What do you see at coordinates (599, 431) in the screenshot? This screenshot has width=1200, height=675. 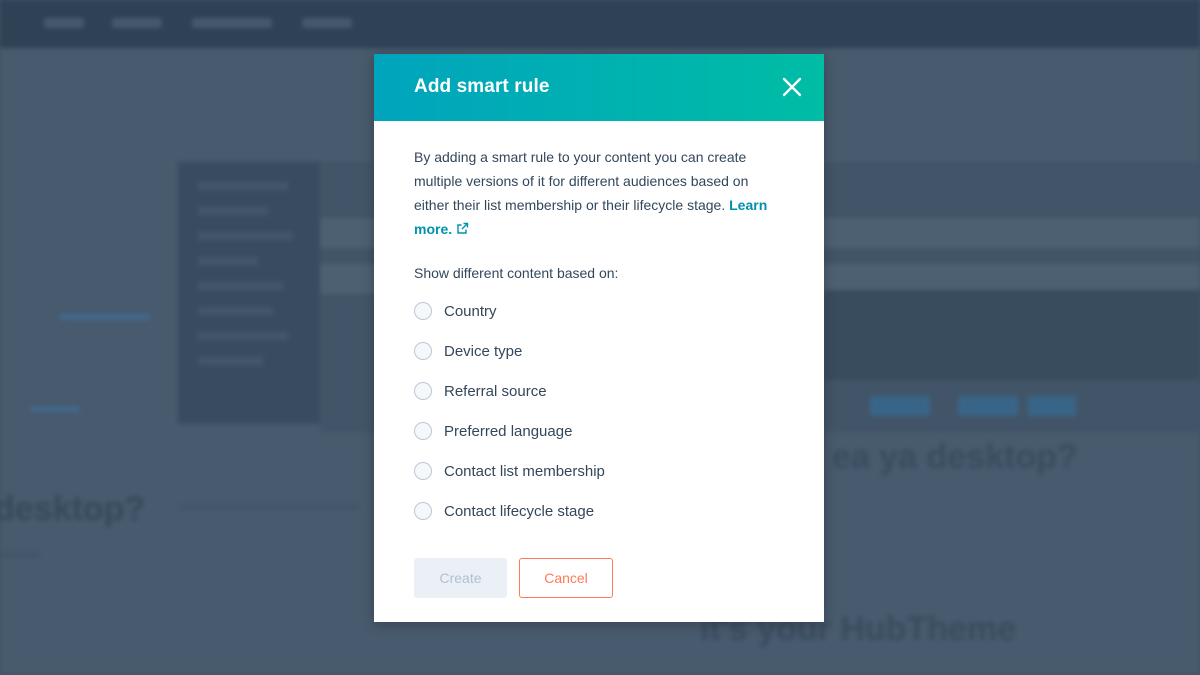 I see `radio-option-preferred-language: Preferred language` at bounding box center [599, 431].